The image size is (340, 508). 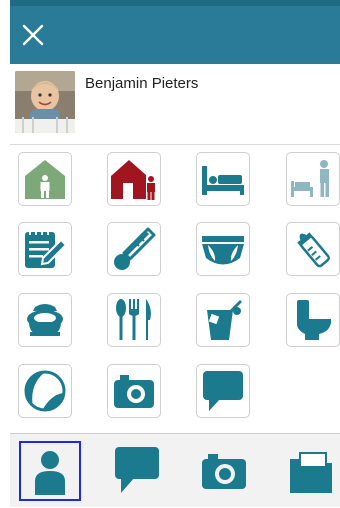 I want to click on folder-icon, so click(x=311, y=472).